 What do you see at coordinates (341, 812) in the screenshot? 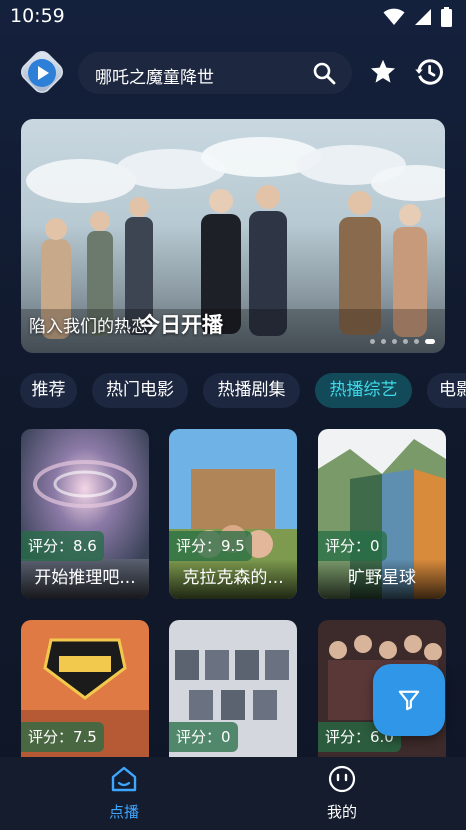
I see `nav-label: 我的` at bounding box center [341, 812].